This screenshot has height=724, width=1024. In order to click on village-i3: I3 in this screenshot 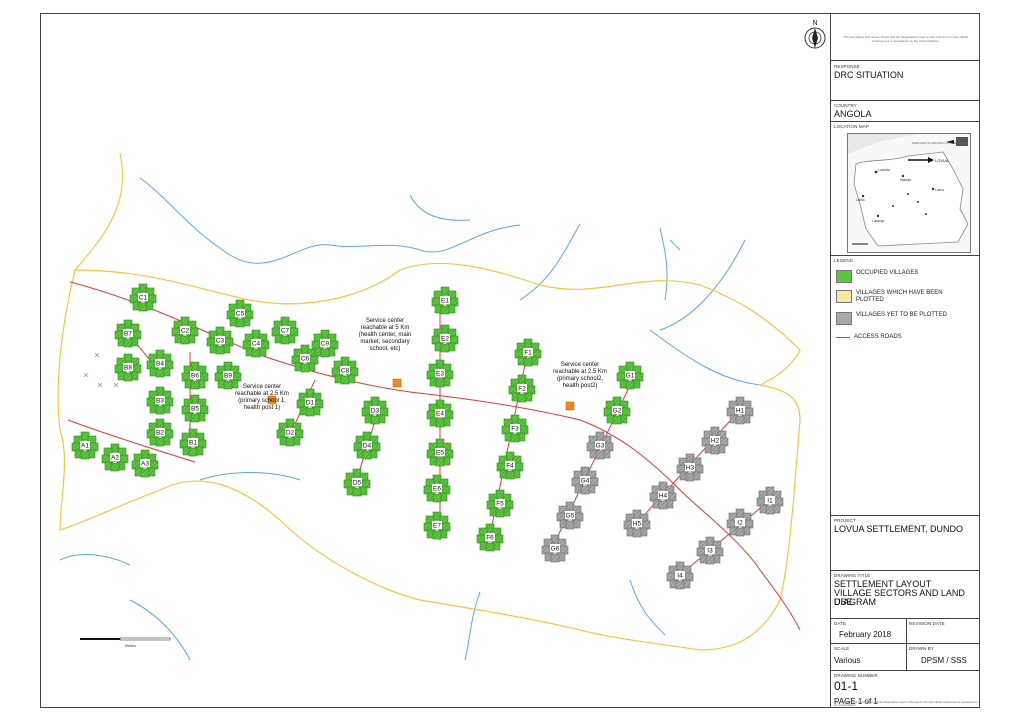, I will do `click(710, 550)`.